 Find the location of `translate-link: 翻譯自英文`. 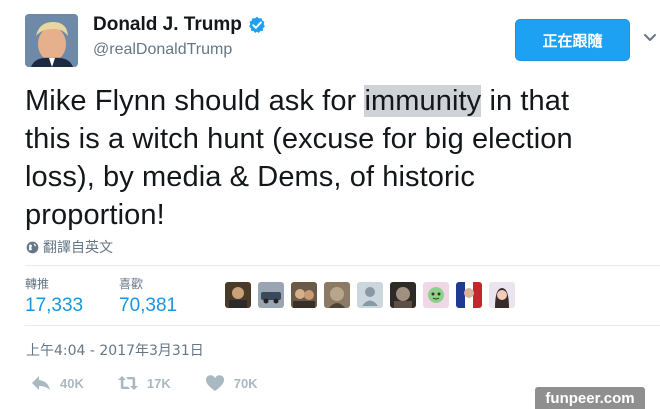

translate-link: 翻譯自英文 is located at coordinates (69, 247).